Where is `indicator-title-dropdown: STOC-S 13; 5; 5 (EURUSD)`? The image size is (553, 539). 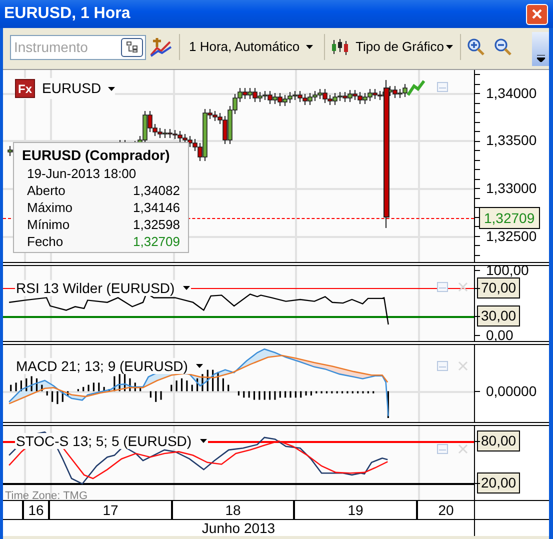 indicator-title-dropdown: STOC-S 13; 5; 5 (EURUSD) is located at coordinates (111, 441).